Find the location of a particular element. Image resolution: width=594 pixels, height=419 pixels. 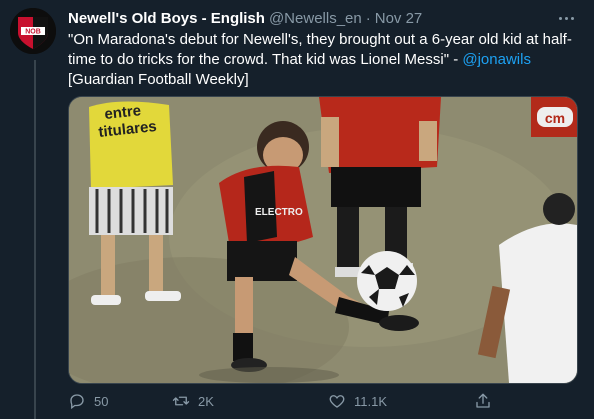

avatar: NOB is located at coordinates (33, 31).